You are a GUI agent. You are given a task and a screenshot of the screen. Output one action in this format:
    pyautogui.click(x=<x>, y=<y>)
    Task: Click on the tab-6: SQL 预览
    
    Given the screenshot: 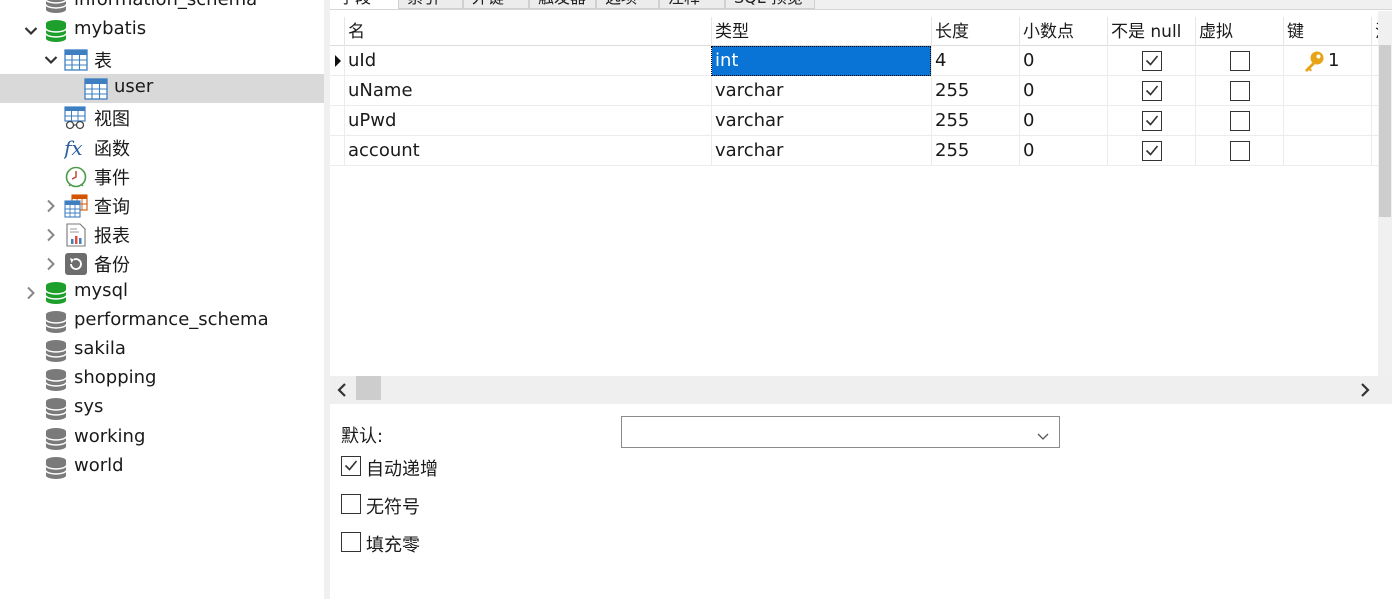 What is the action you would take?
    pyautogui.click(x=770, y=4)
    